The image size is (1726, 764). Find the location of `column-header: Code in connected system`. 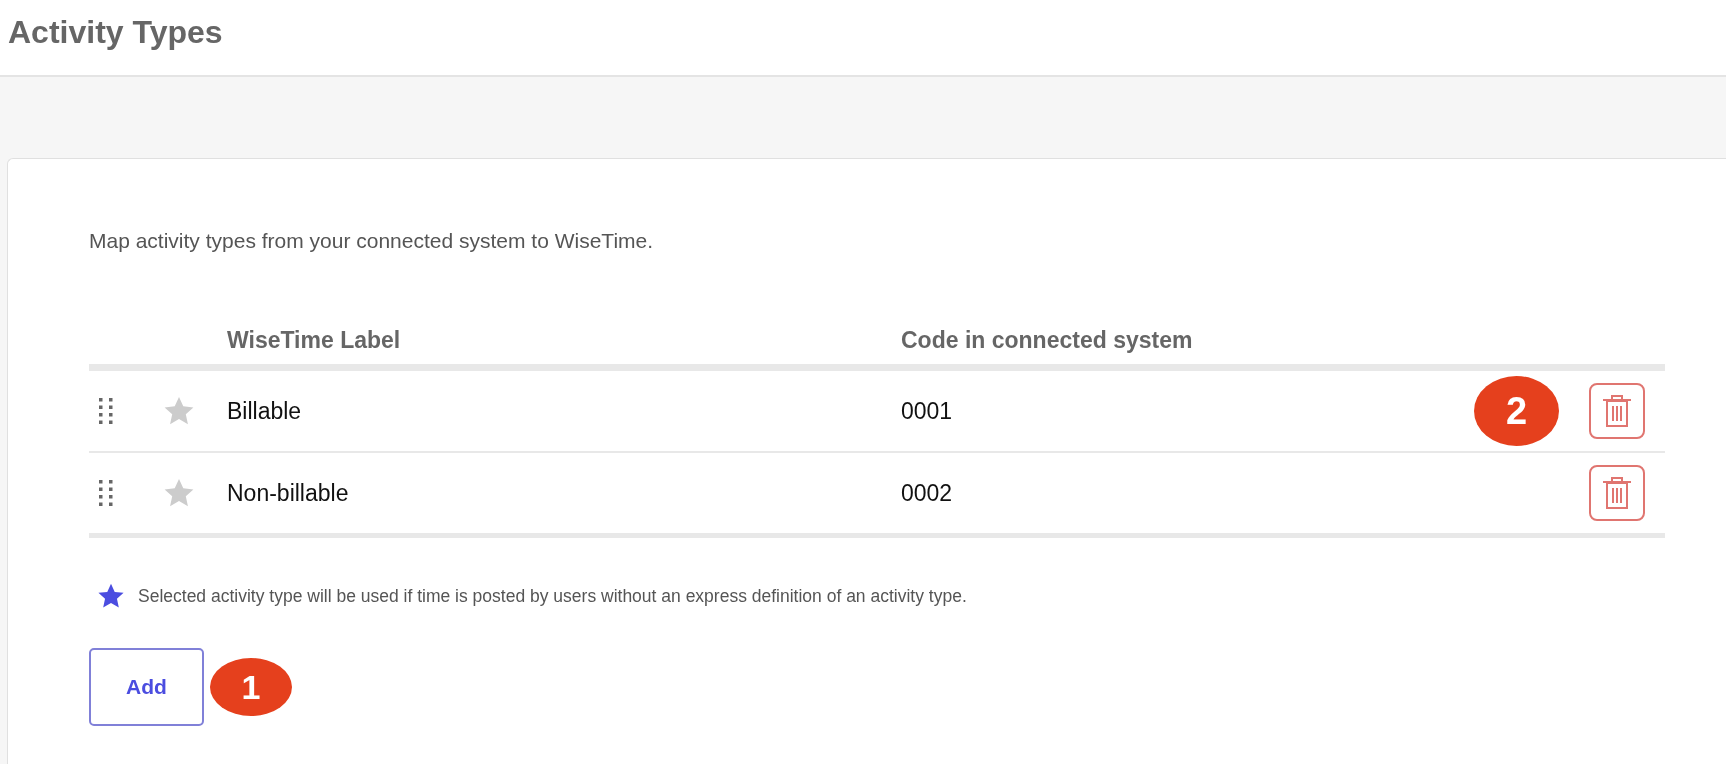

column-header: Code in connected system is located at coordinates (1047, 340).